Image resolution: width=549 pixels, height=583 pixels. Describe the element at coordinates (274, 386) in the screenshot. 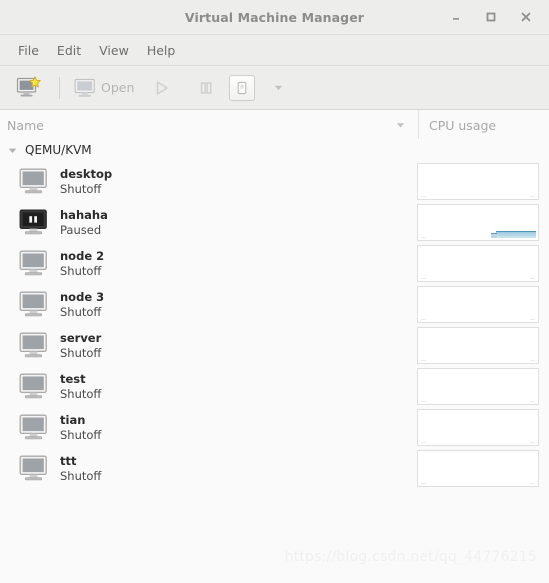

I see `vm-list-item-test: test Shutoff` at that location.